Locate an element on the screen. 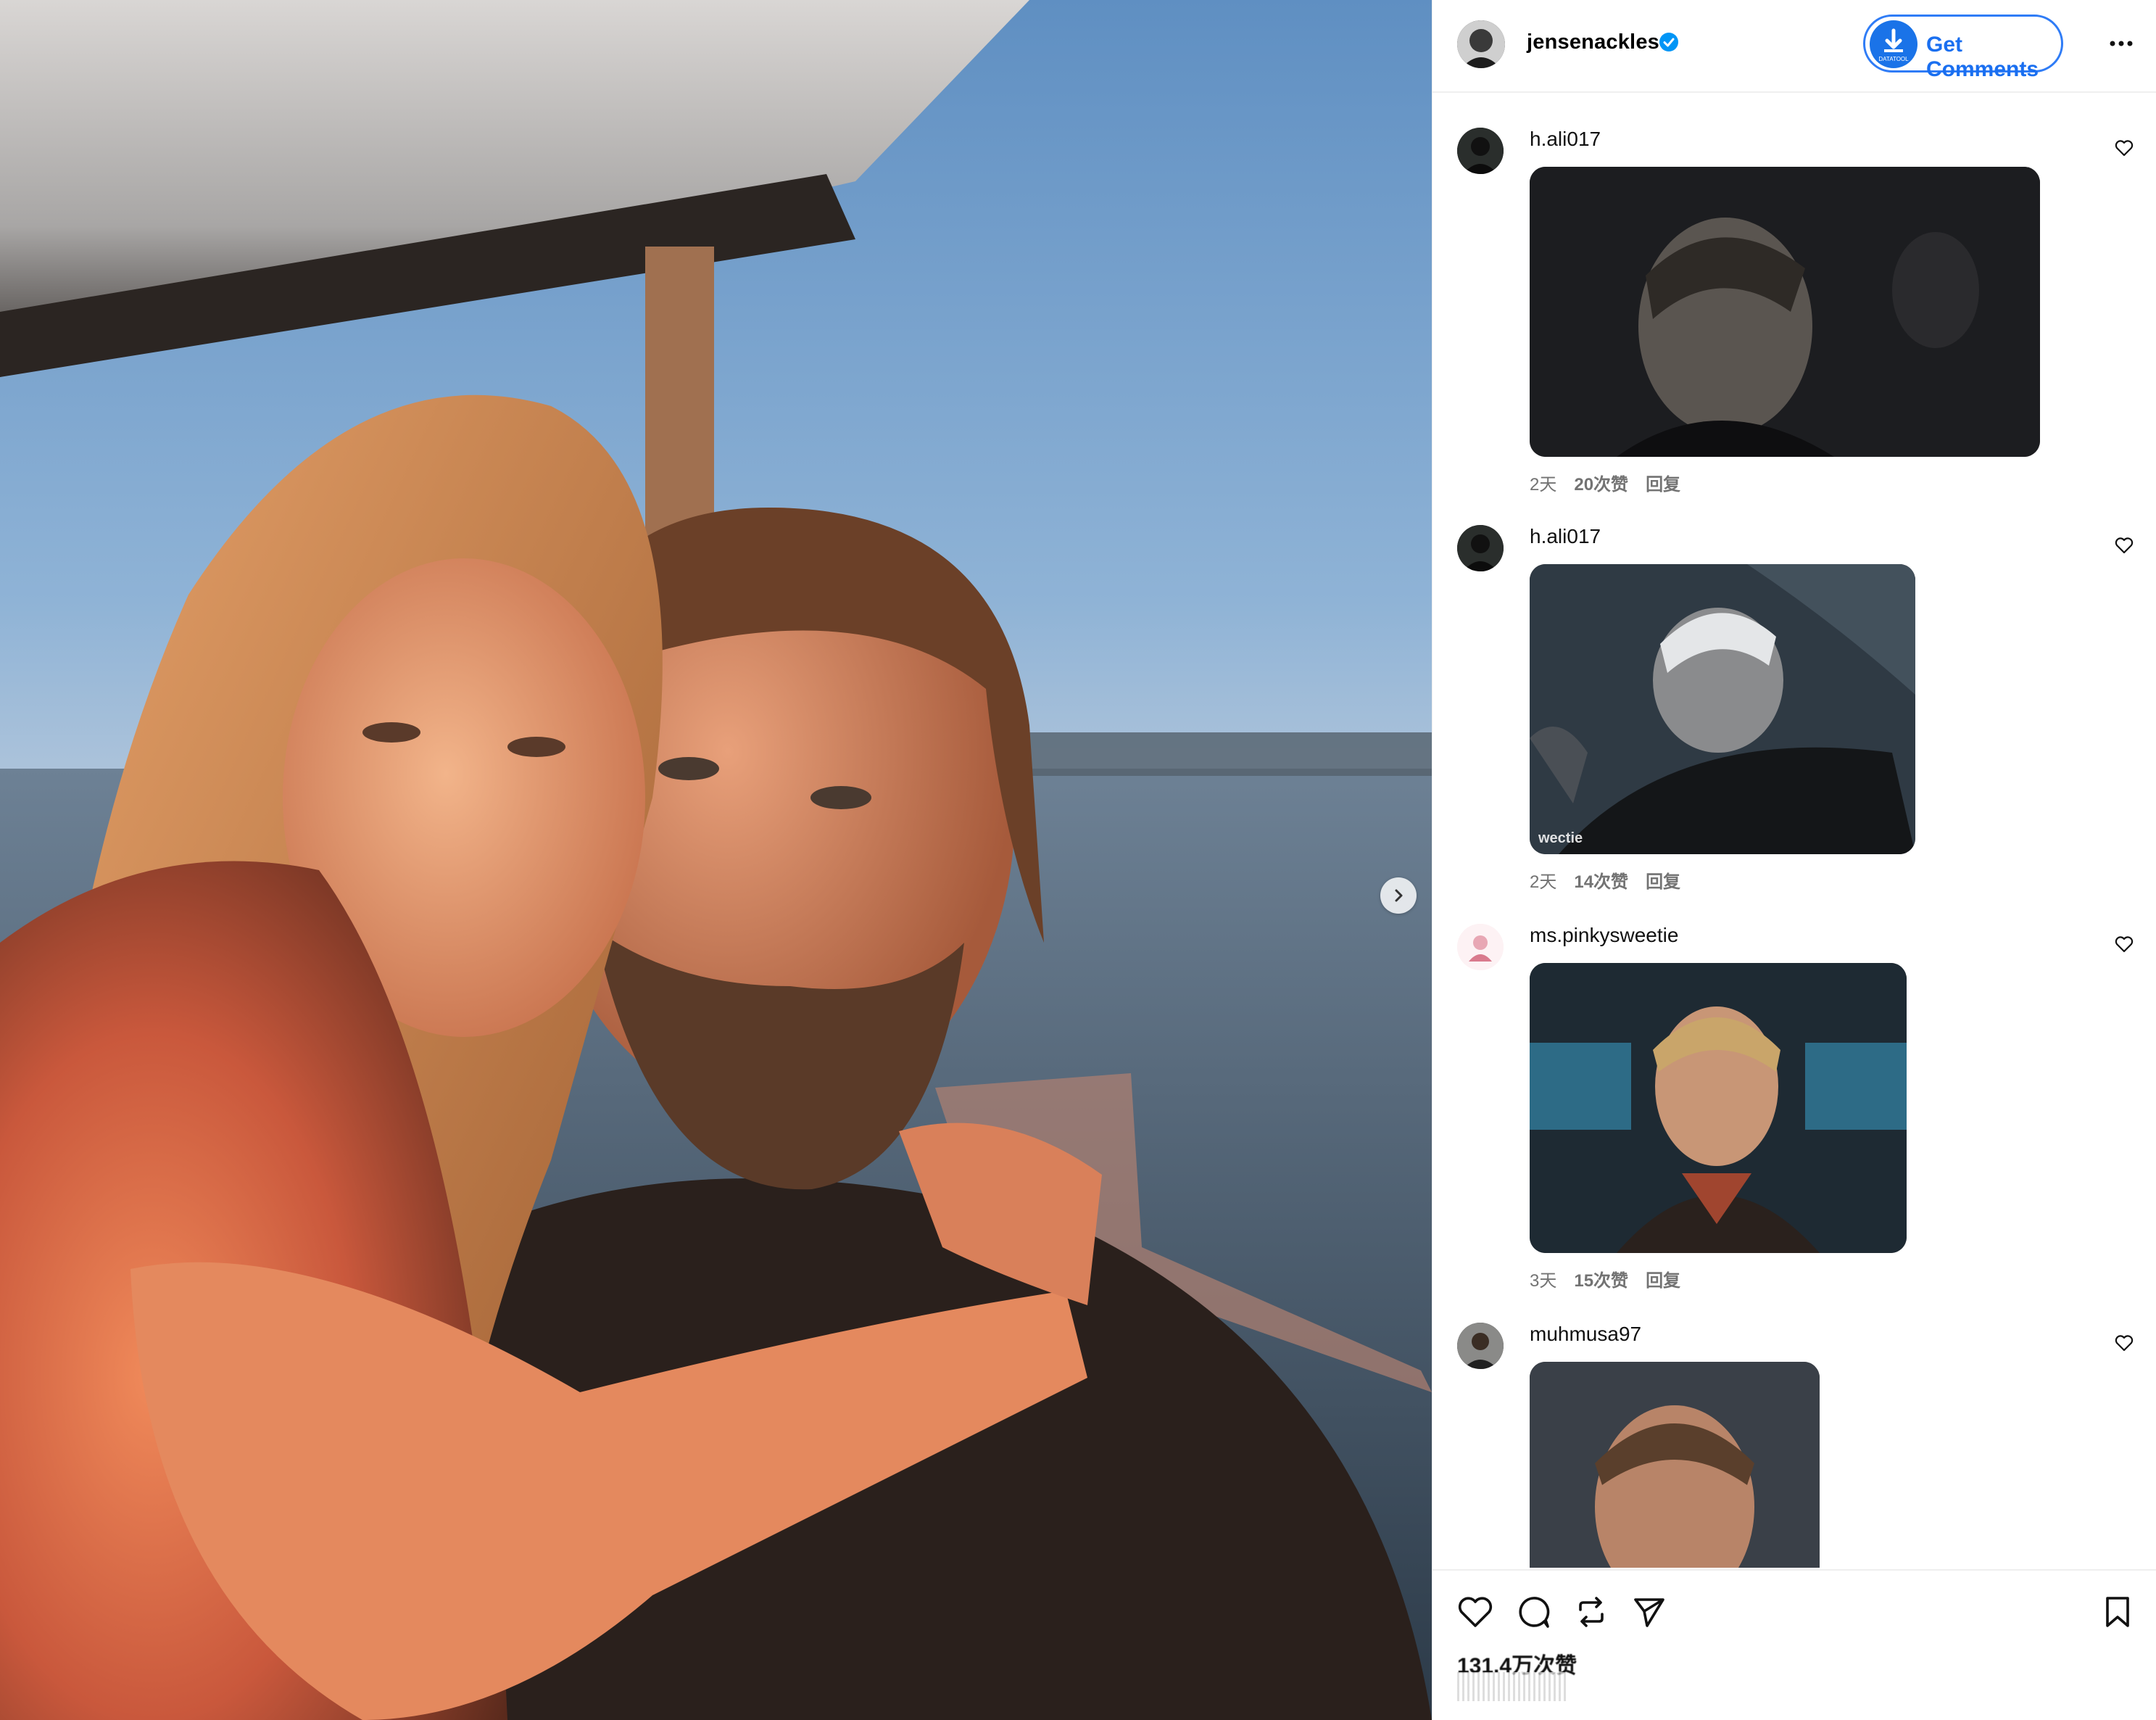 This screenshot has height=1720, width=2156. bookmark-icon is located at coordinates (2117, 1612).